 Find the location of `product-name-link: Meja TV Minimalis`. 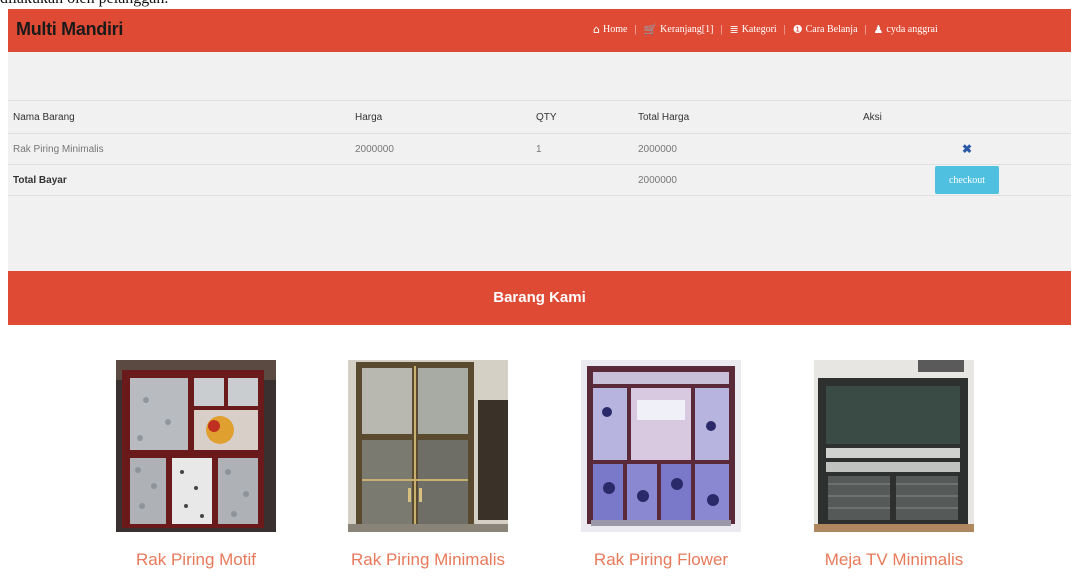

product-name-link: Meja TV Minimalis is located at coordinates (894, 560).